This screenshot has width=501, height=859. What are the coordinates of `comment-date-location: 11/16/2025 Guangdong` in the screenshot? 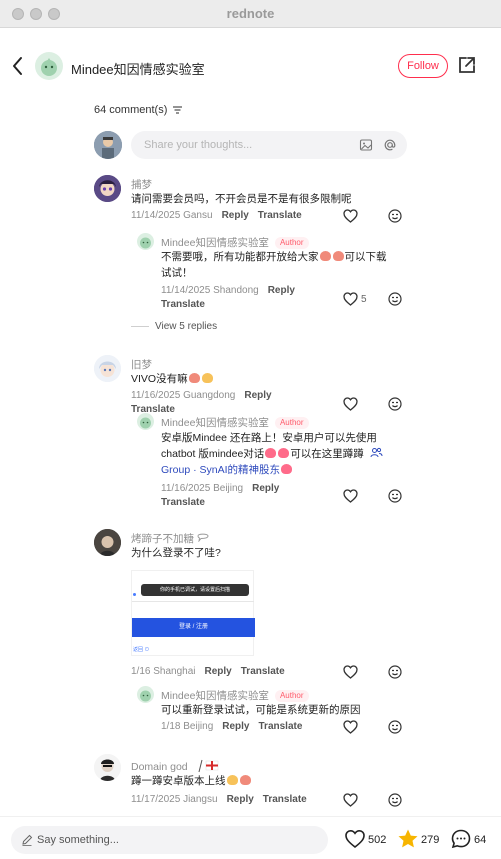 It's located at (183, 395).